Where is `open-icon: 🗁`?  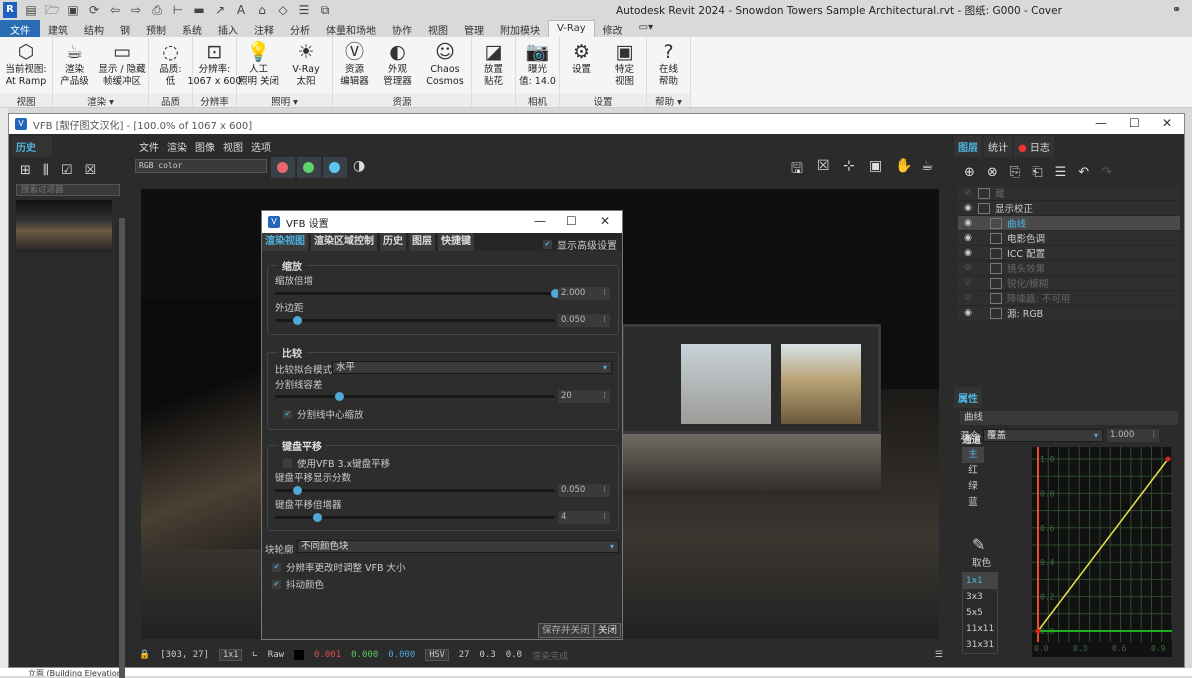
open-icon: 🗁 is located at coordinates (52, 10).